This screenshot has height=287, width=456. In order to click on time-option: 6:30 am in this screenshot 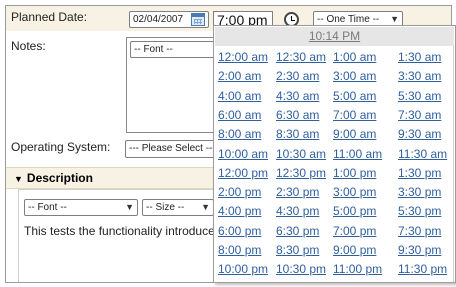, I will do `click(297, 115)`.